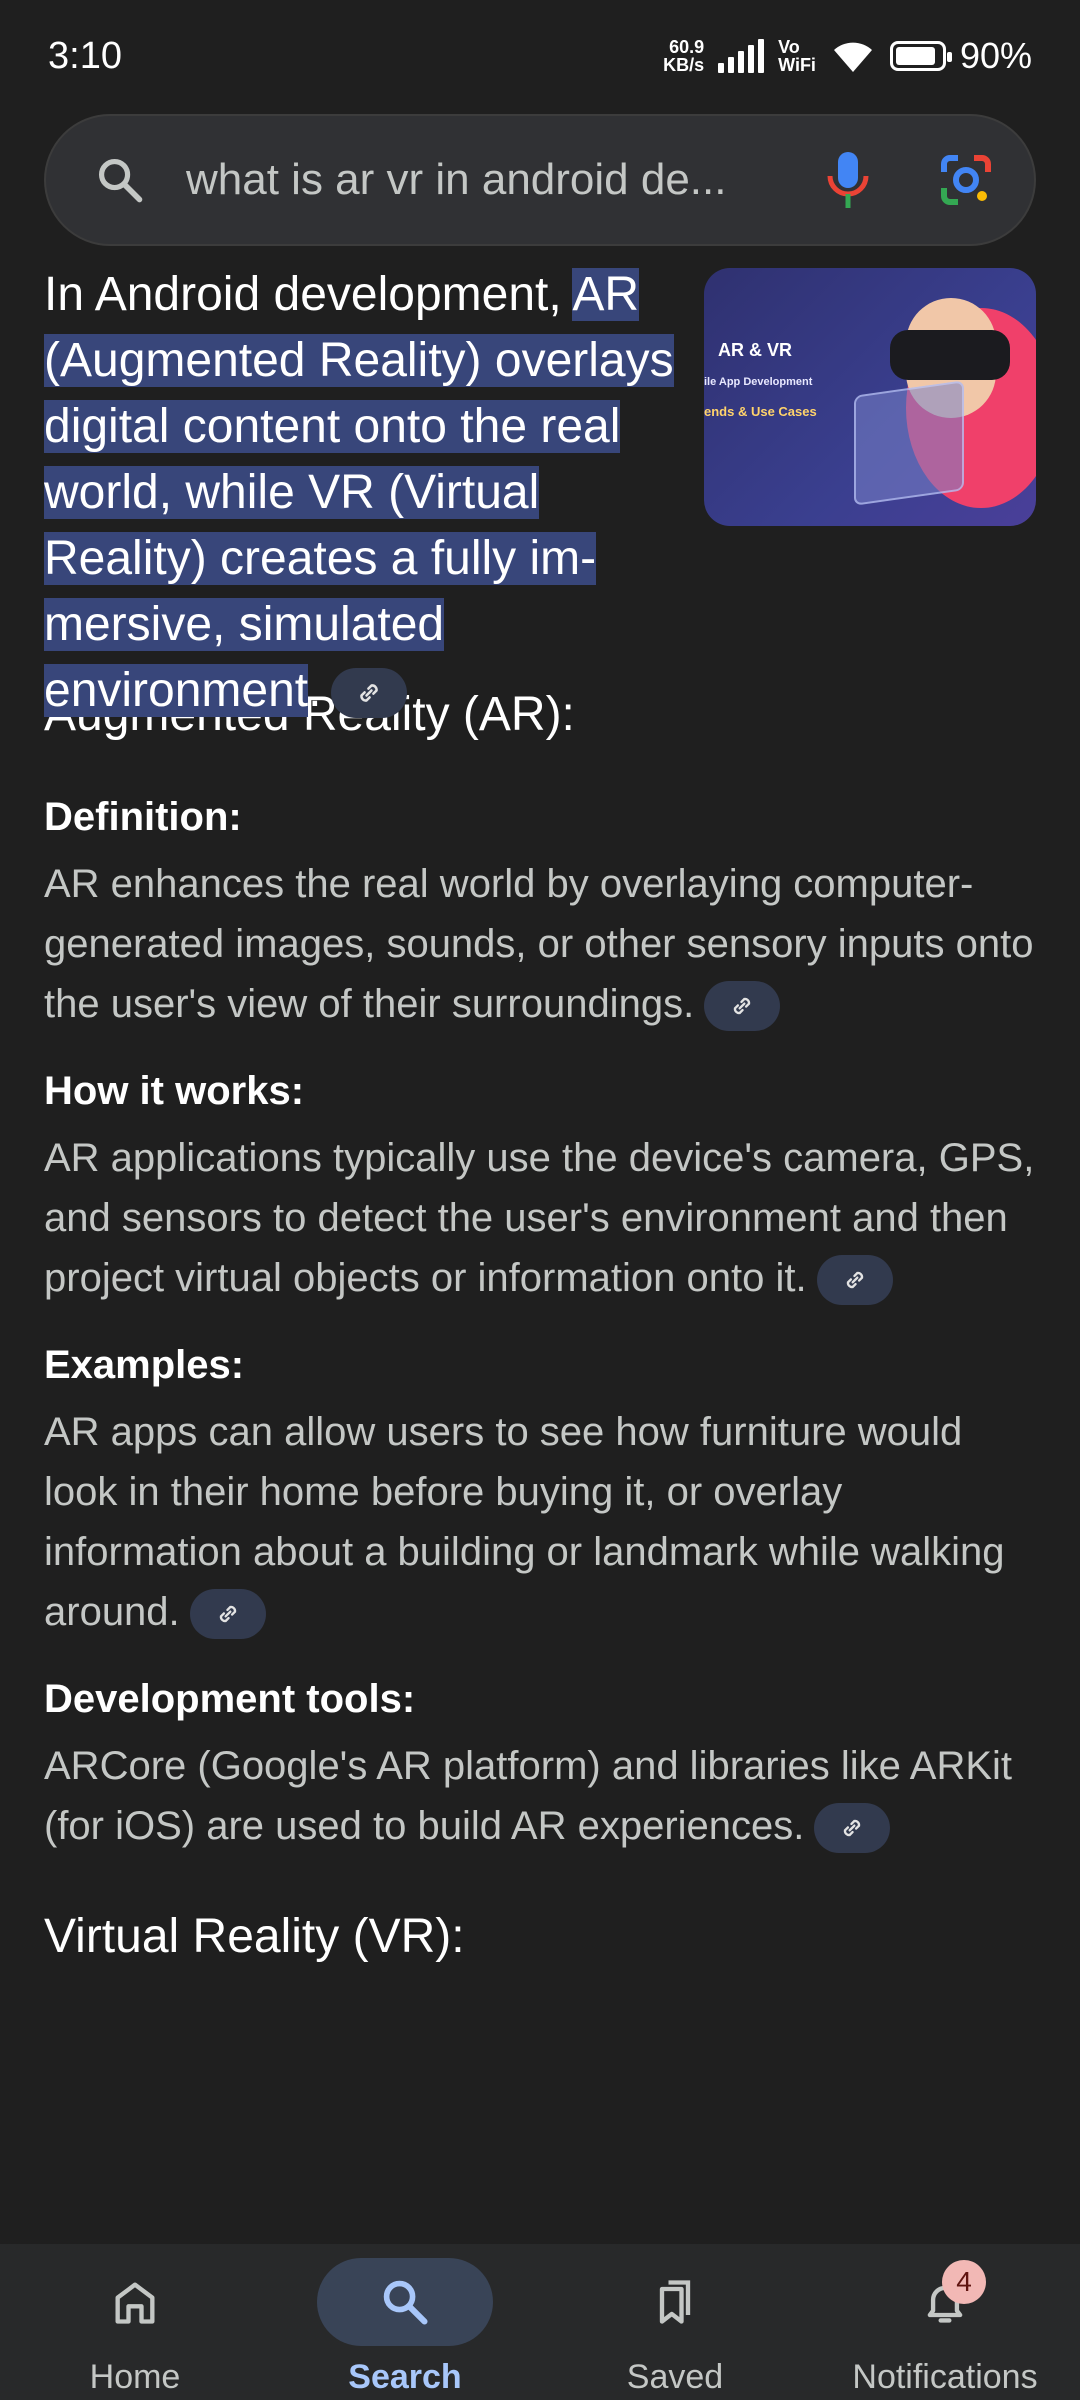 Image resolution: width=1080 pixels, height=2400 pixels. I want to click on intro-plain: In Android development,, so click(308, 294).